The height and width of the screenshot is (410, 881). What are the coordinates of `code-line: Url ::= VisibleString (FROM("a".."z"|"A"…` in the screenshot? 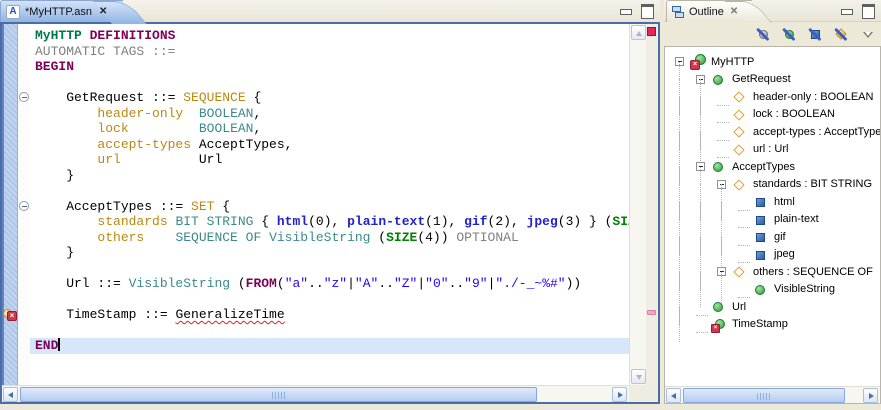 It's located at (329, 284).